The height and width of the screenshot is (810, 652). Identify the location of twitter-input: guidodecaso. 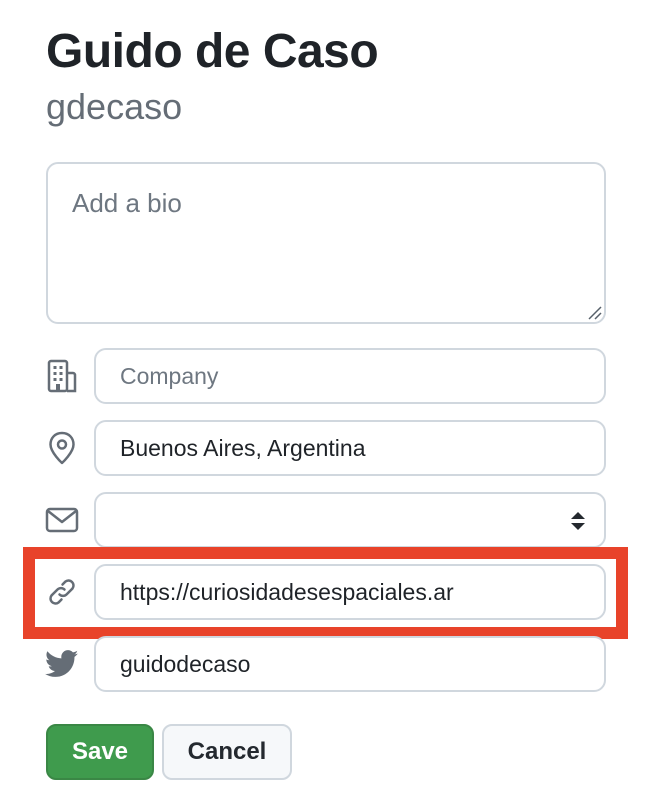
(350, 664).